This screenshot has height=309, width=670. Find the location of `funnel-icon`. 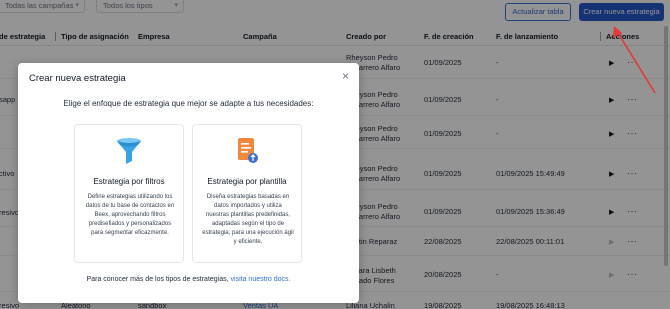

funnel-icon is located at coordinates (129, 151).